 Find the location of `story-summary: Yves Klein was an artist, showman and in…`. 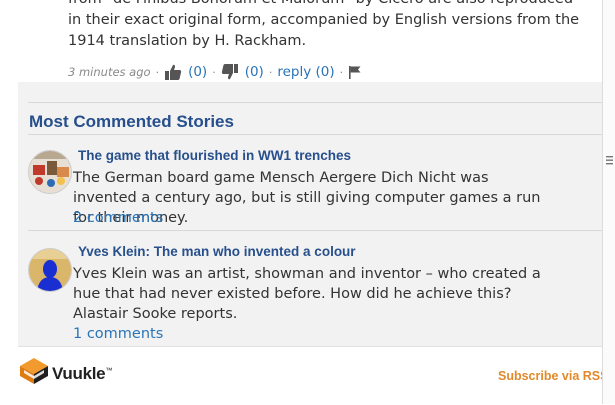

story-summary: Yves Klein was an artist, showman and in… is located at coordinates (307, 294).